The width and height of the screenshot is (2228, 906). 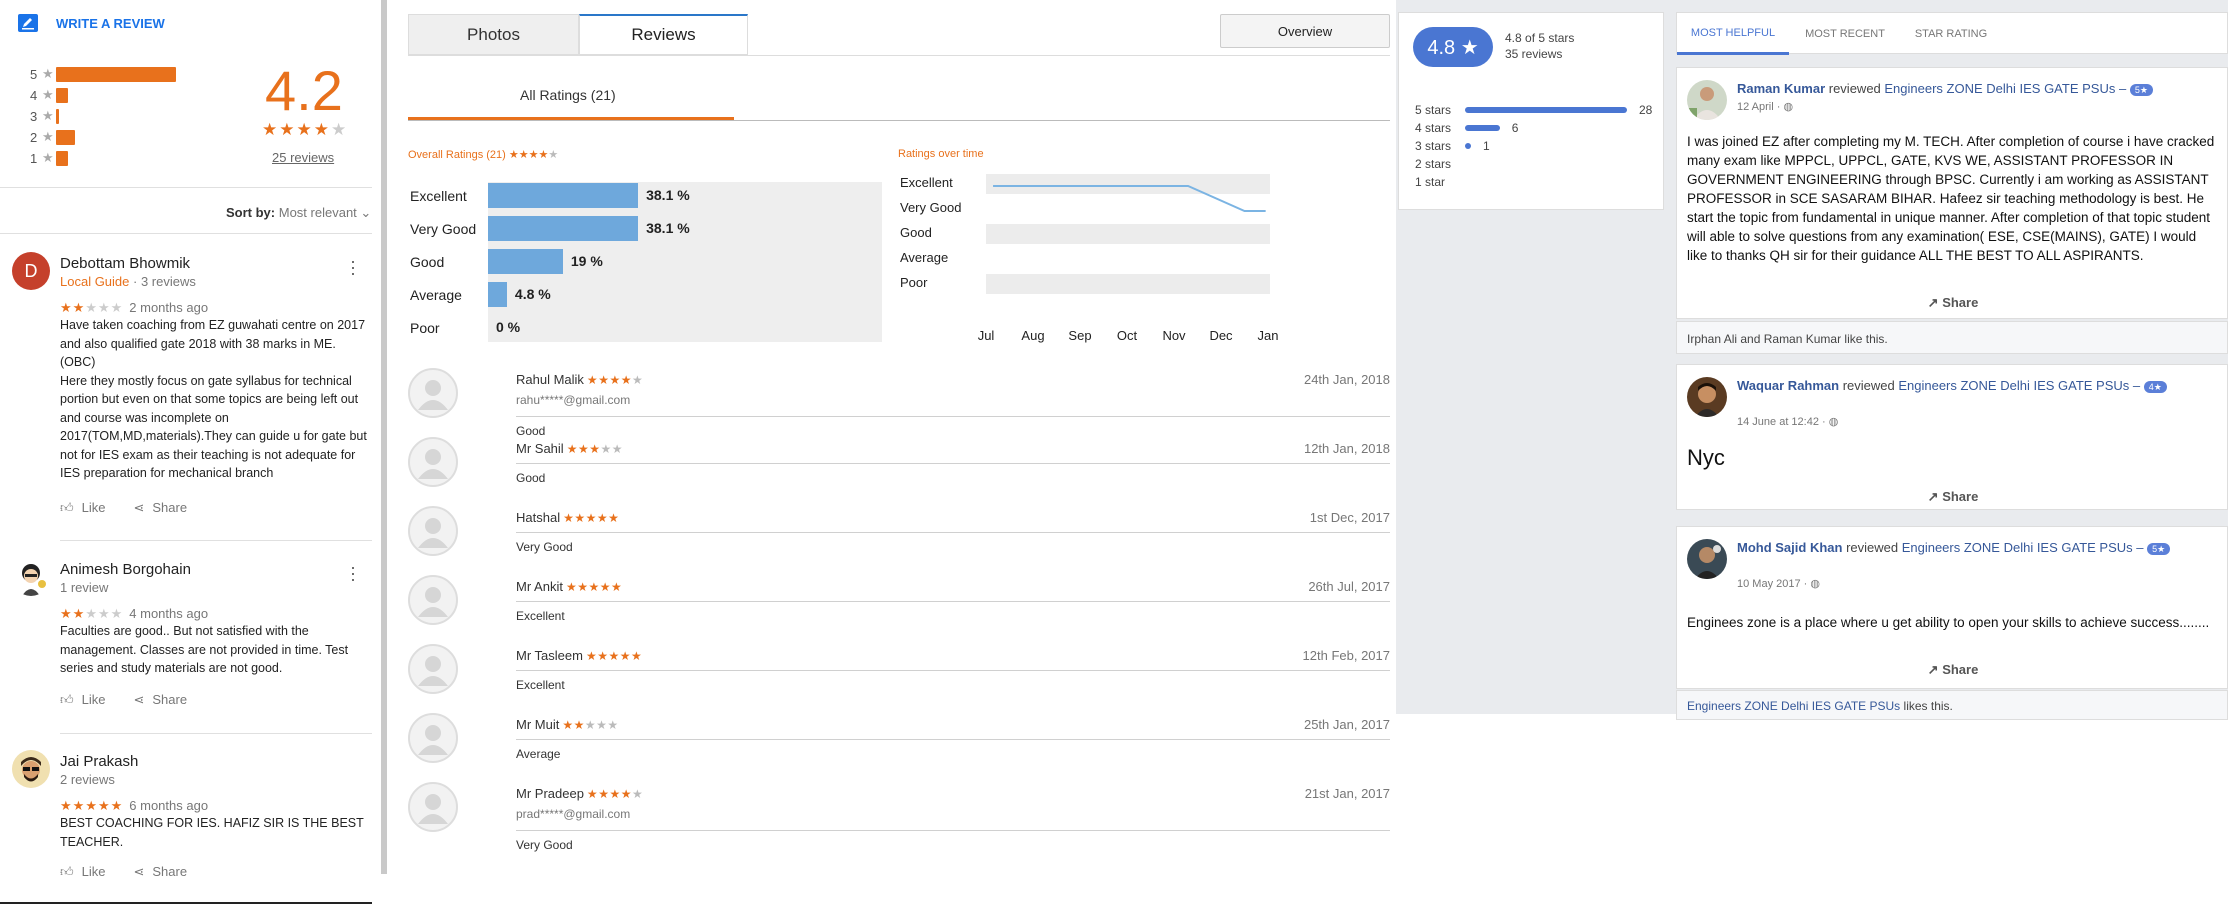 What do you see at coordinates (1793, 706) in the screenshot?
I see `page-link: Engineers ZONE Delhi IES GATE PSUs` at bounding box center [1793, 706].